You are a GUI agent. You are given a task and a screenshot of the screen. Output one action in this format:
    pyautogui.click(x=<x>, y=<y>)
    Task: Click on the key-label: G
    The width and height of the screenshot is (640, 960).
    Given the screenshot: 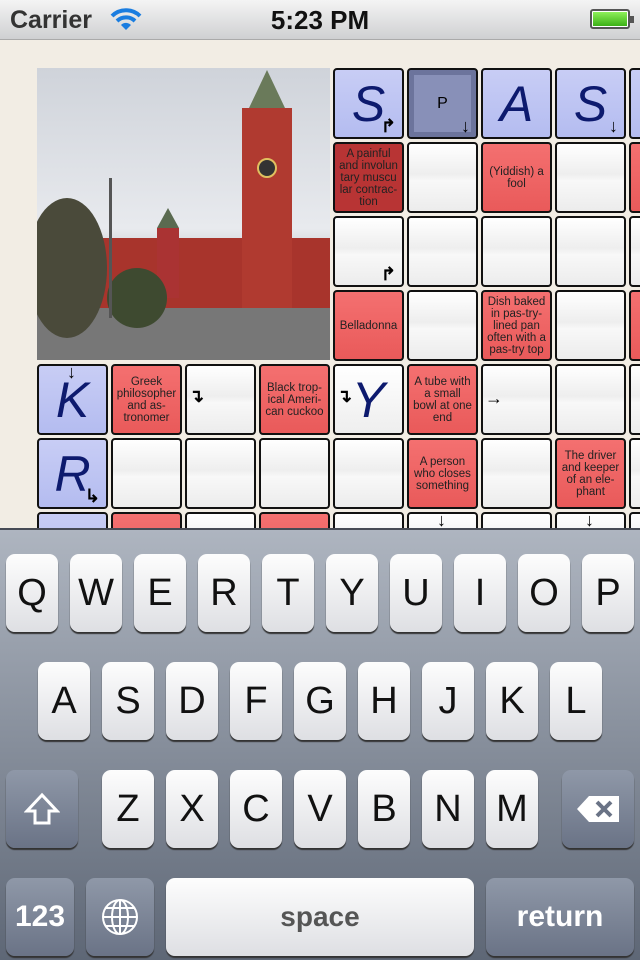 What is the action you would take?
    pyautogui.click(x=320, y=700)
    